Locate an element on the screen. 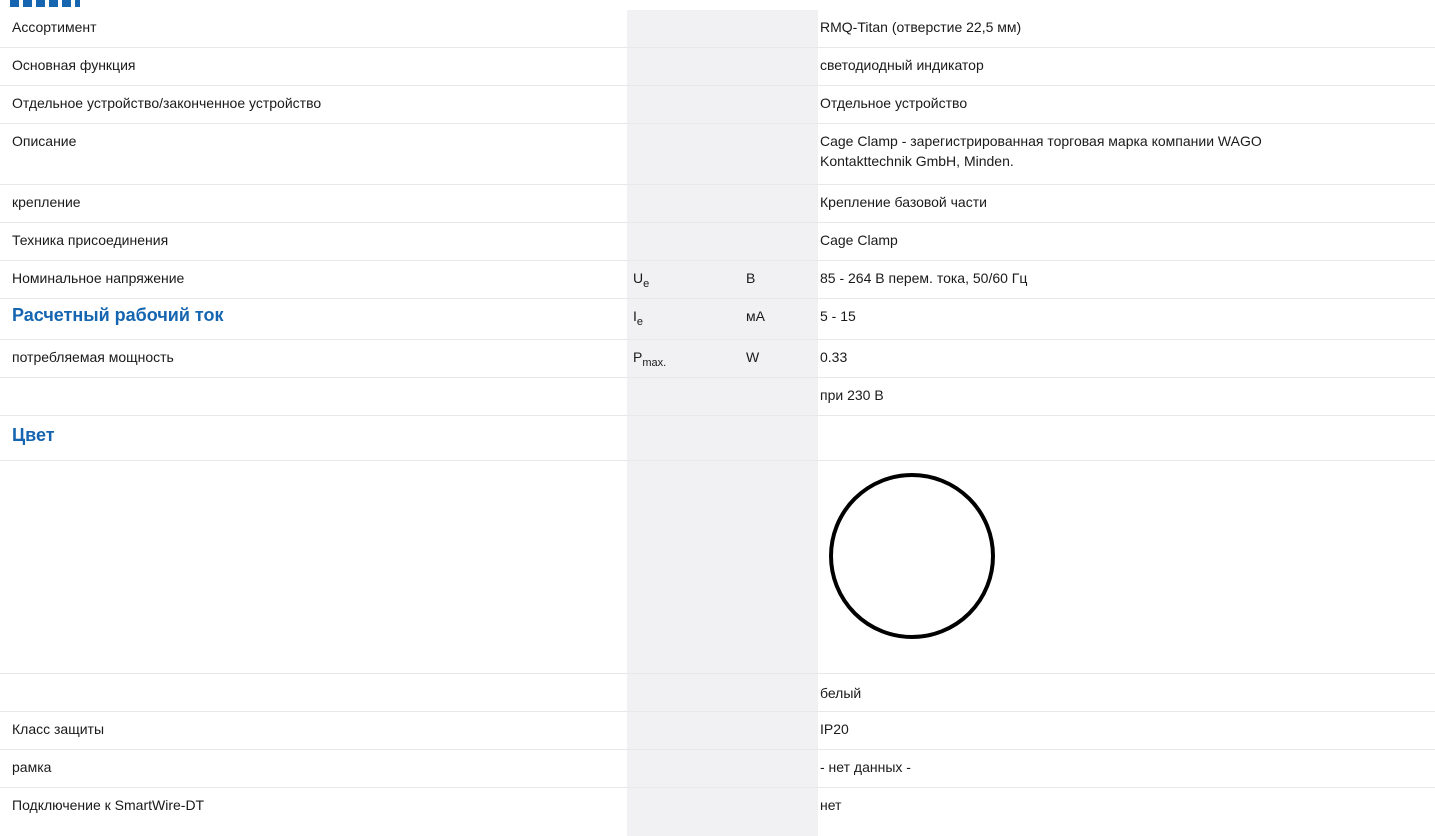 Image resolution: width=1435 pixels, height=836 pixels. row-value is located at coordinates (1100, 419).